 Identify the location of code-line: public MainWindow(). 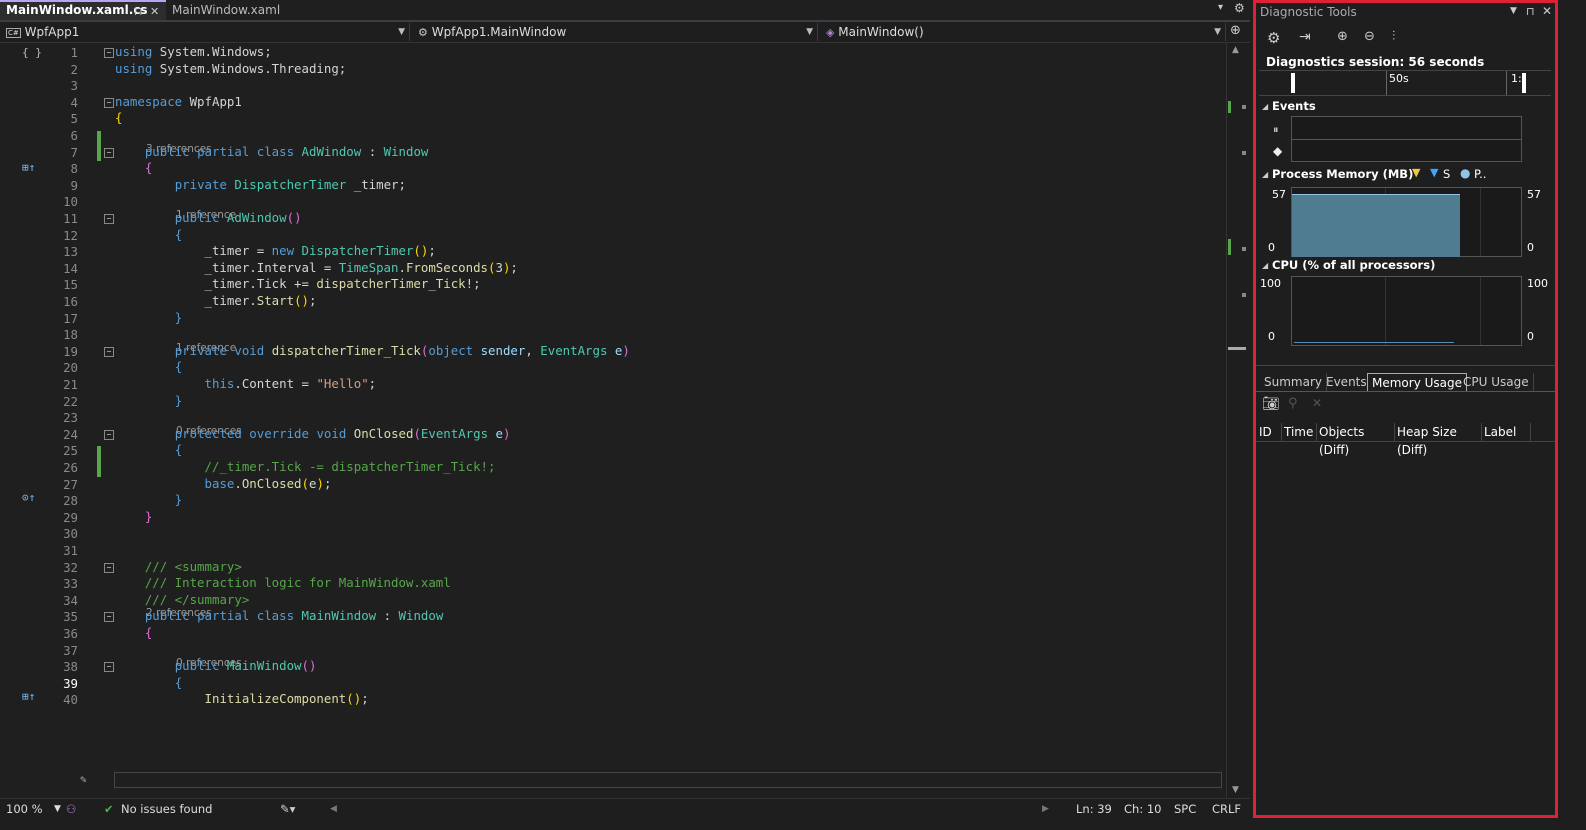
(216, 665).